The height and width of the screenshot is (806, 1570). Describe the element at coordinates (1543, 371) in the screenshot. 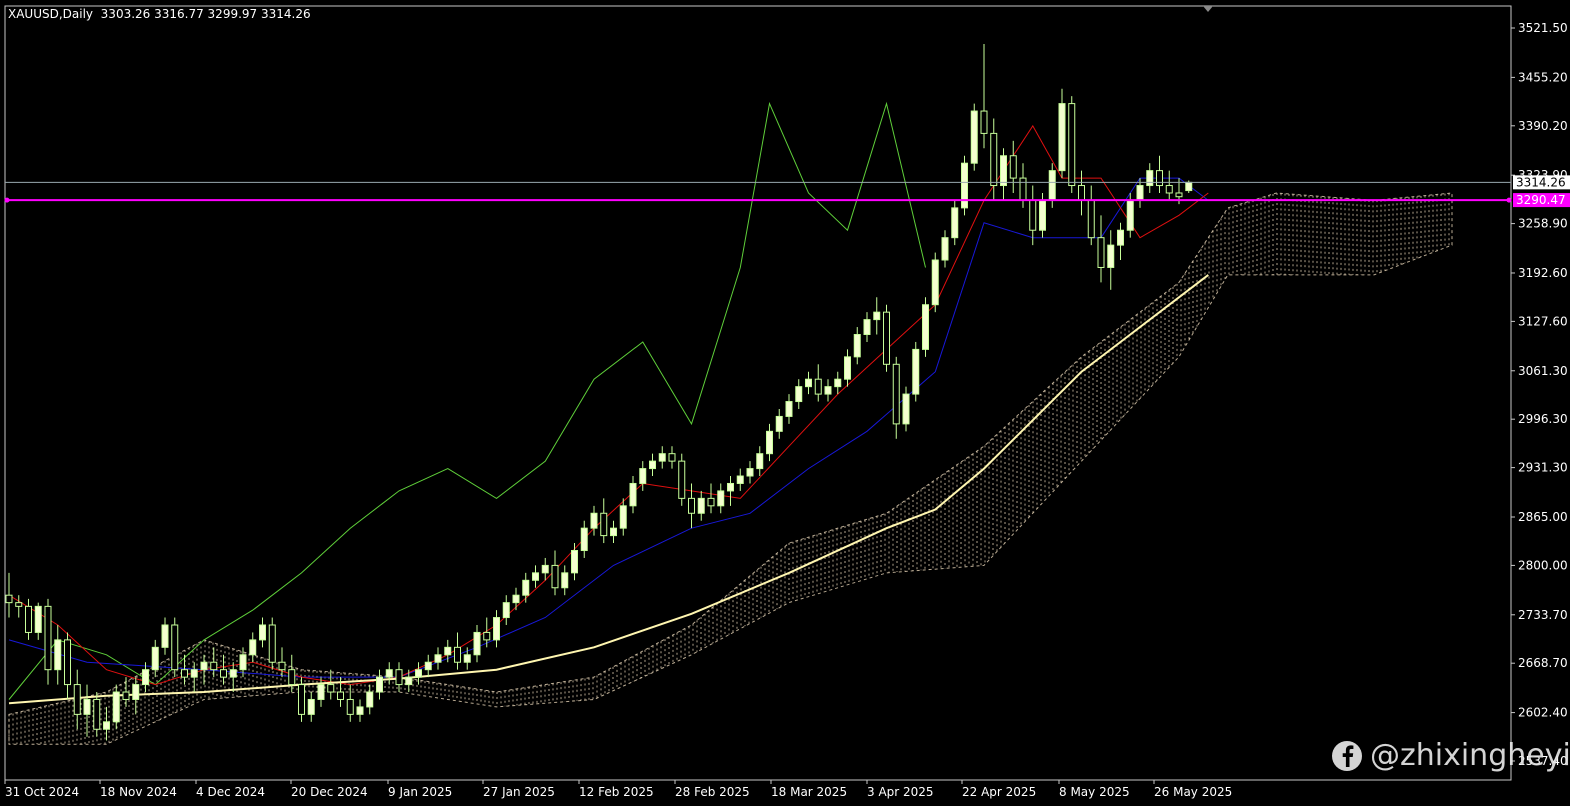

I see `y-tick-label: 3061.30` at that location.